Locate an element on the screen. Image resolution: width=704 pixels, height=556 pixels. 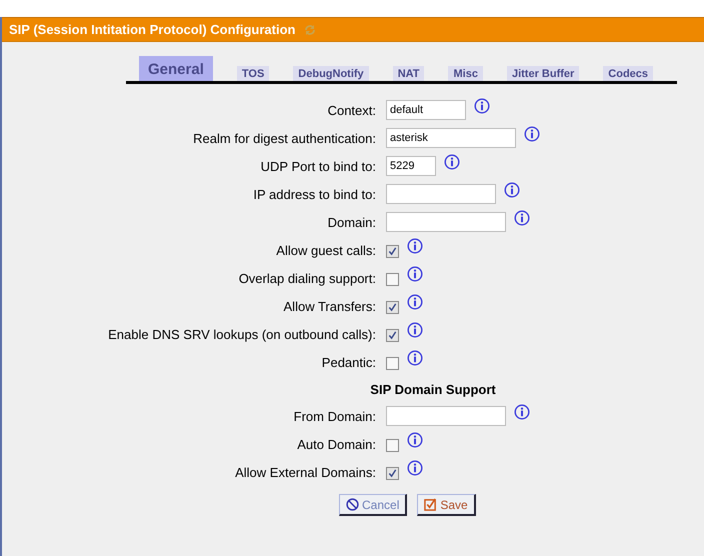
tab: General is located at coordinates (176, 68).